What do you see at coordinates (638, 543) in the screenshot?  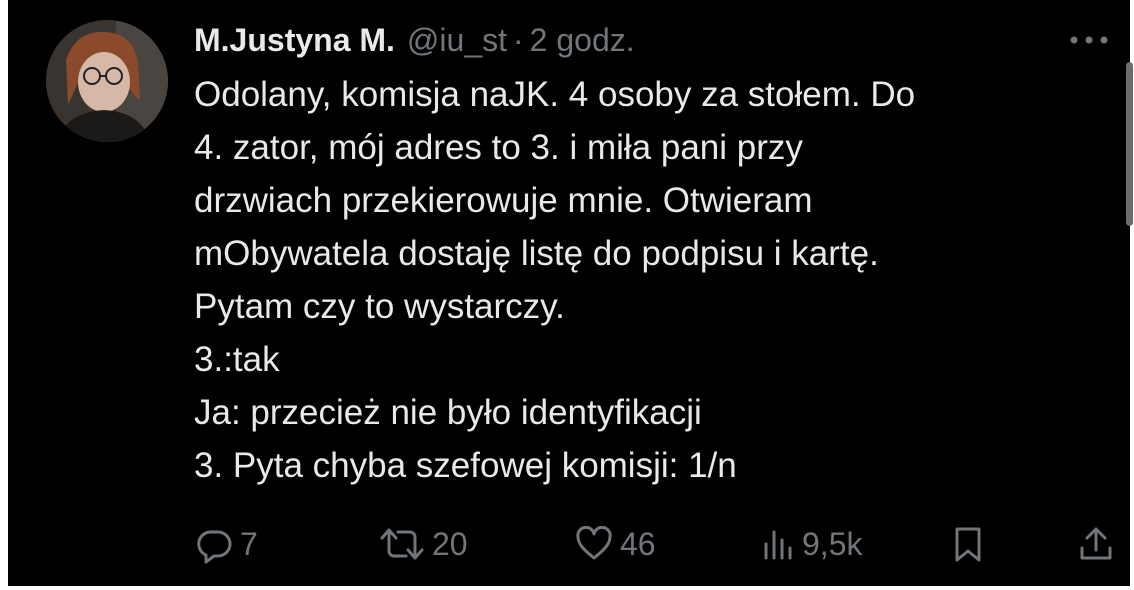 I see `like-count: 46` at bounding box center [638, 543].